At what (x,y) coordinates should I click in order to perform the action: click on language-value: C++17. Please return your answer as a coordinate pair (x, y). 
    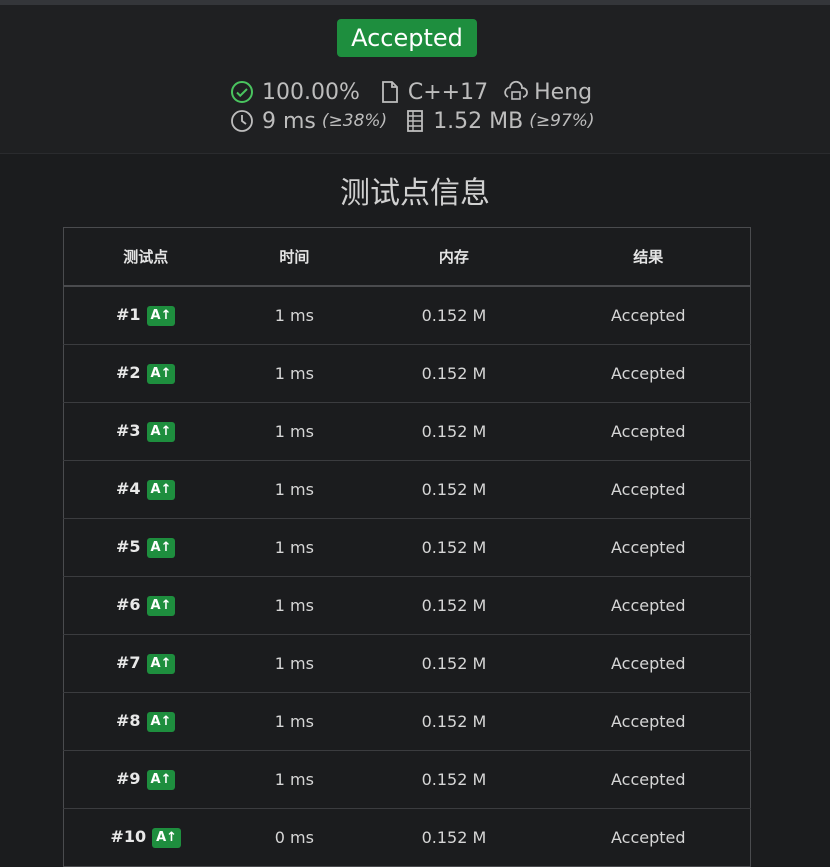
    Looking at the image, I should click on (448, 92).